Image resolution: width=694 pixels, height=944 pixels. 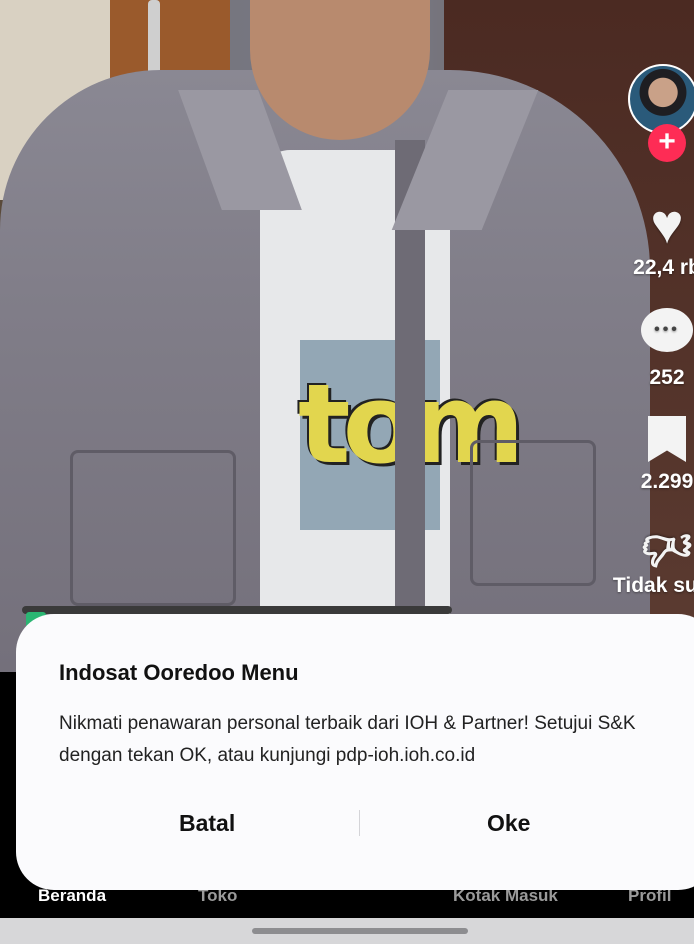 I want to click on like-button: ♥ 22,4 rb, so click(x=653, y=238).